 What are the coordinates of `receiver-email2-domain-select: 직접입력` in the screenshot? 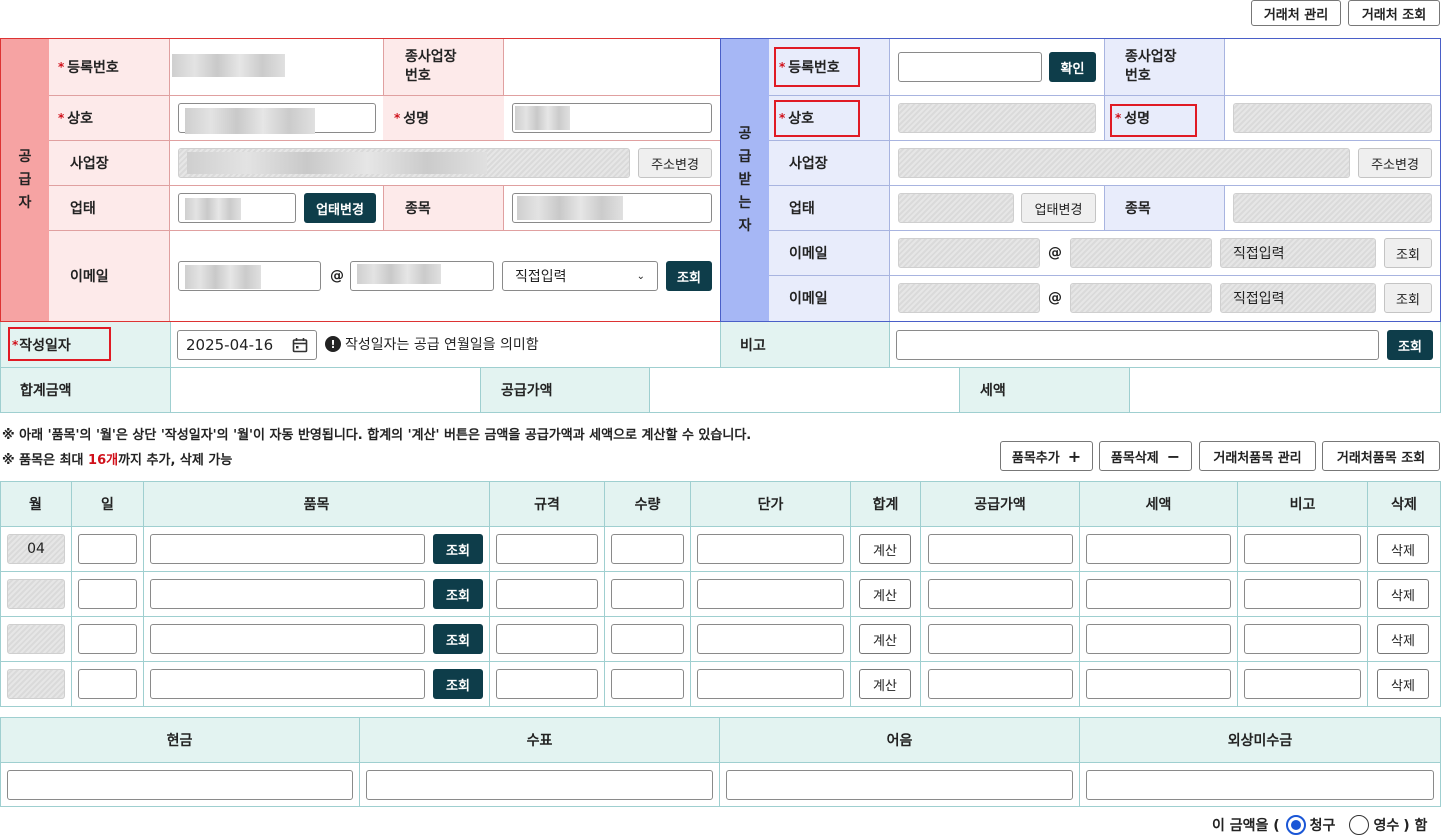 It's located at (1298, 298).